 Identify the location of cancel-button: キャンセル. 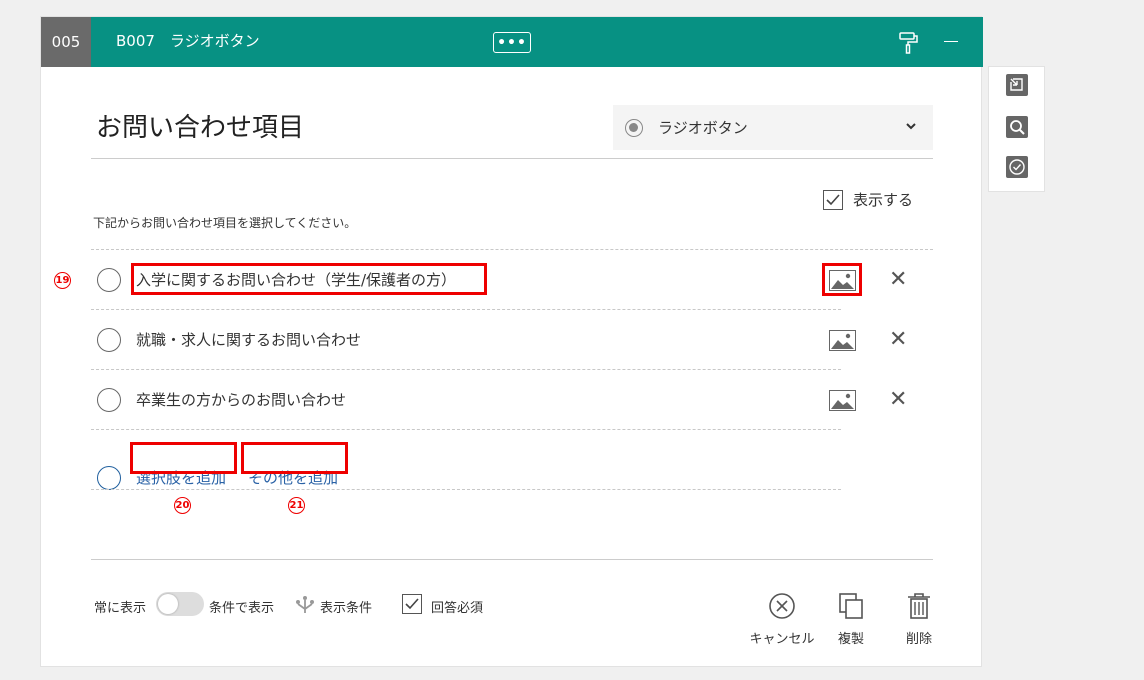
(782, 619).